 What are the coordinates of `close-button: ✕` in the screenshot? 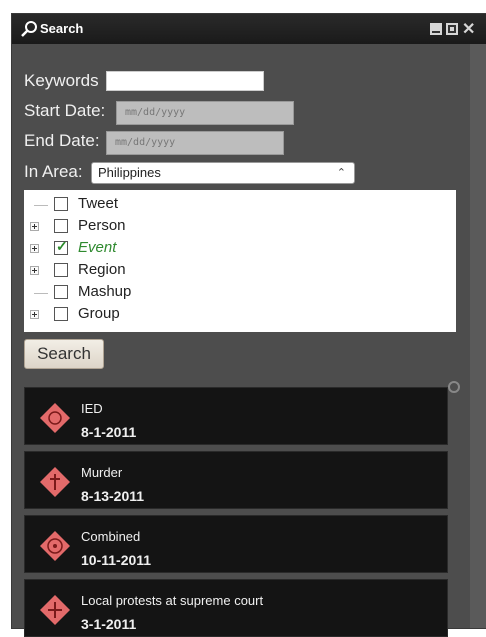 It's located at (474, 29).